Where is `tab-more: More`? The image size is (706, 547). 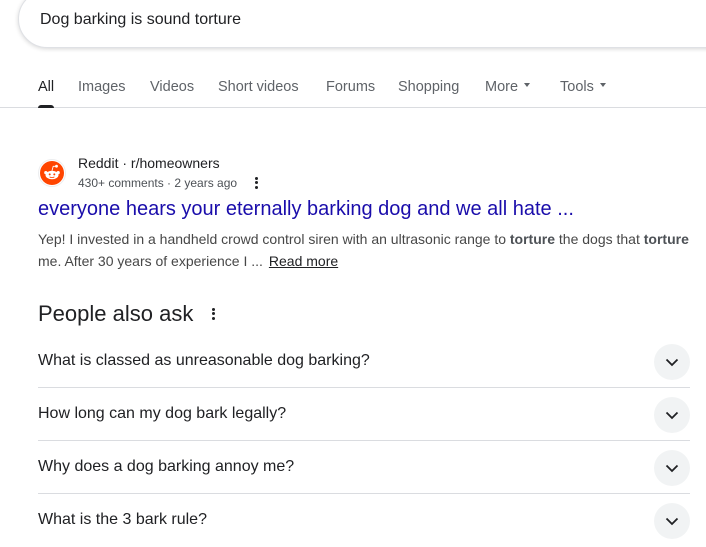
tab-more: More is located at coordinates (508, 87).